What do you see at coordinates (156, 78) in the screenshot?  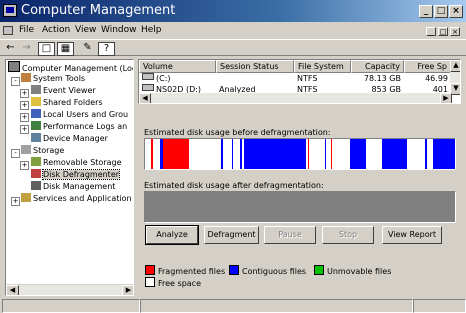 I see `table-row: (C:)` at bounding box center [156, 78].